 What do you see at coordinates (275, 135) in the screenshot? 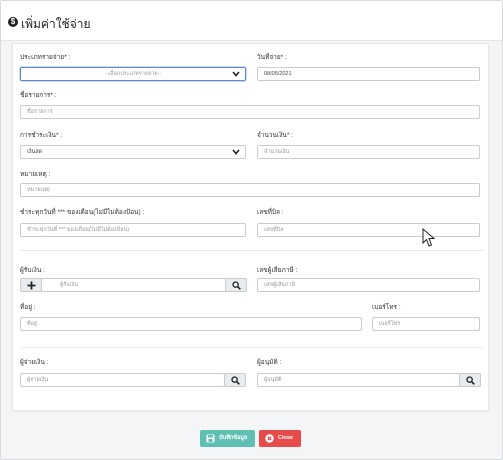
I see `amount-label: จำนวนเงิน* :` at bounding box center [275, 135].